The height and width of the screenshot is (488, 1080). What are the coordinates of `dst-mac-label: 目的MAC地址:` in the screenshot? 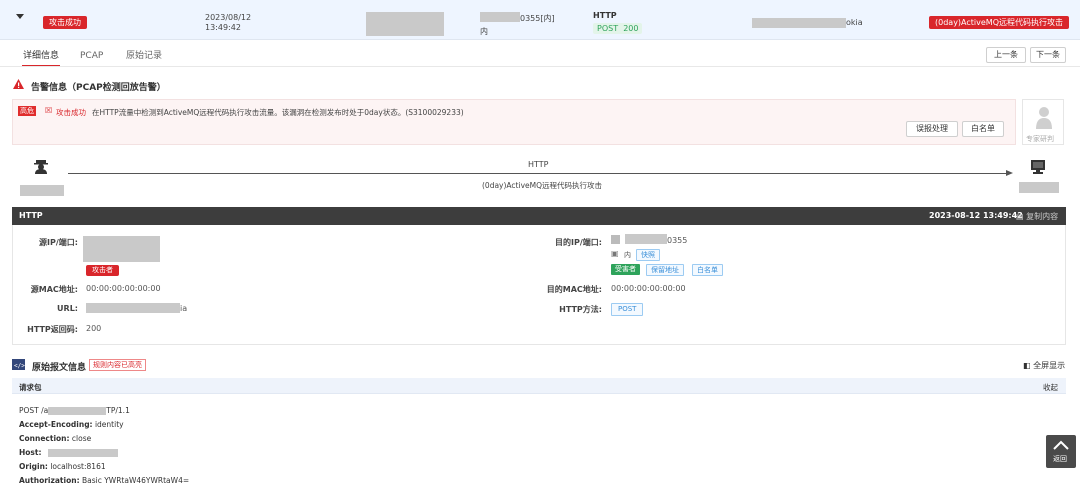 It's located at (574, 289).